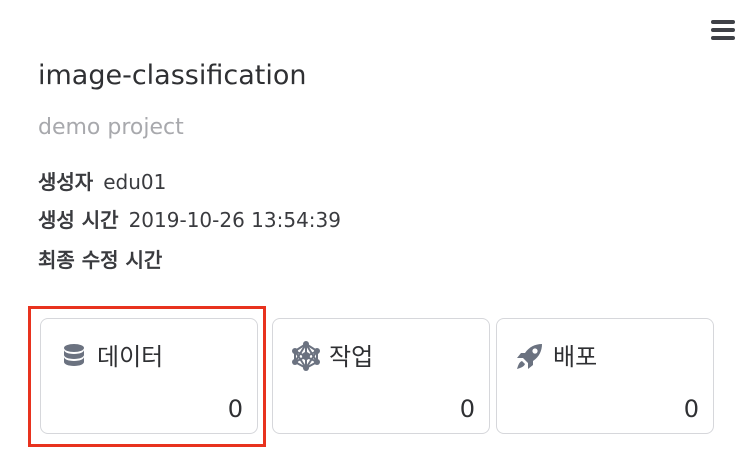  I want to click on data-card: 데이터 0, so click(149, 376).